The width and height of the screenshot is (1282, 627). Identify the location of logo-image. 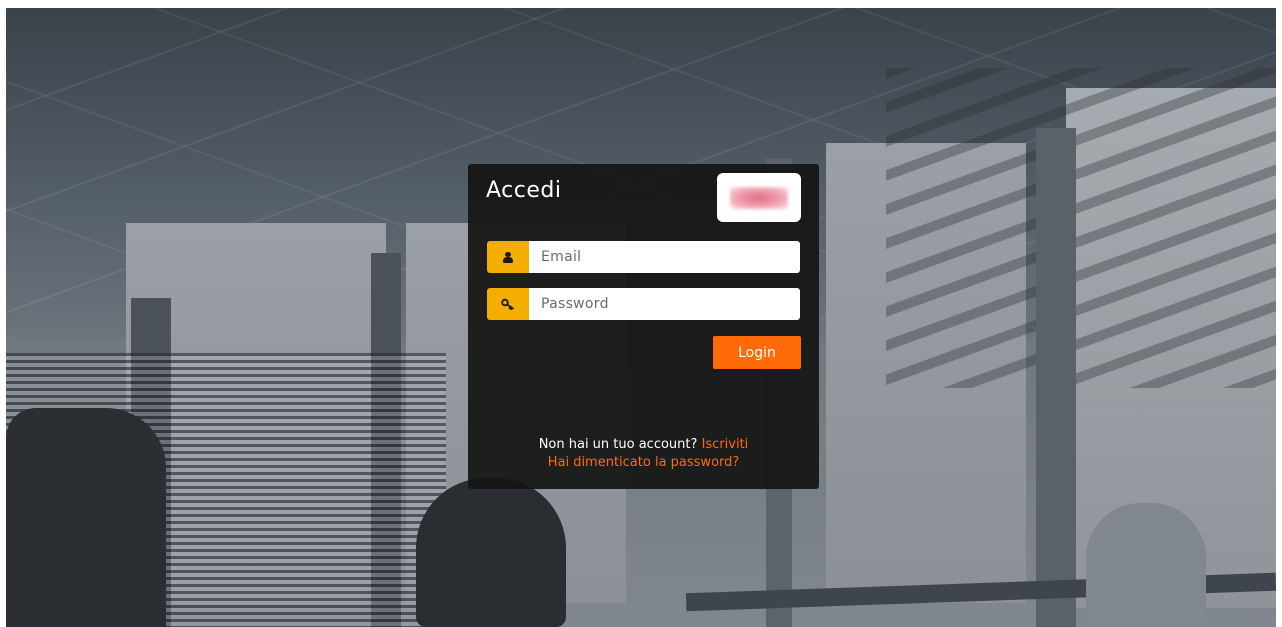
(759, 197).